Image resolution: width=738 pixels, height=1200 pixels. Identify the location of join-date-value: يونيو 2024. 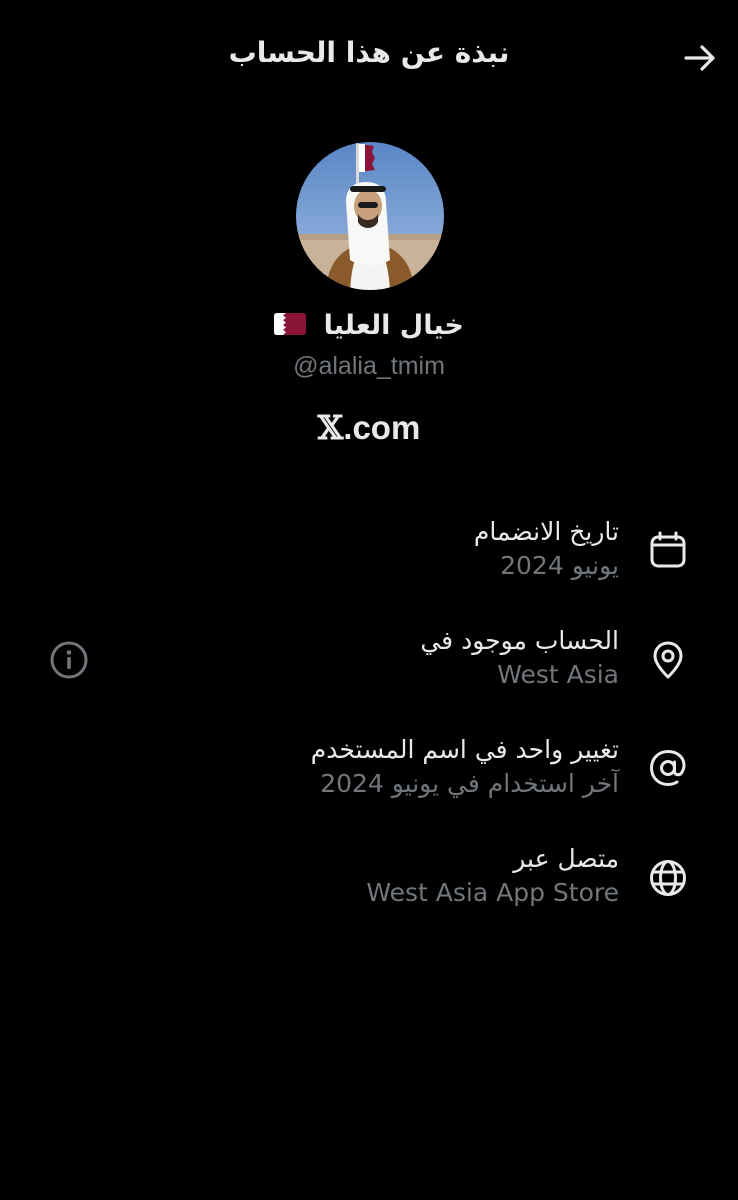
(559, 565).